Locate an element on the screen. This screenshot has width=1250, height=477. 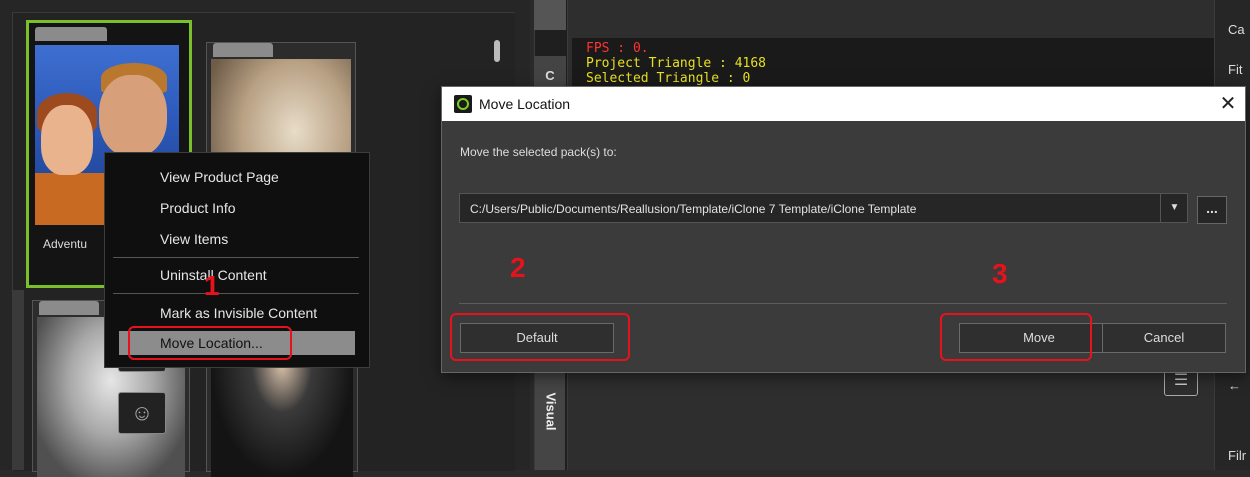
project-triangle-stat: Project Triangle : 4168 is located at coordinates (676, 63).